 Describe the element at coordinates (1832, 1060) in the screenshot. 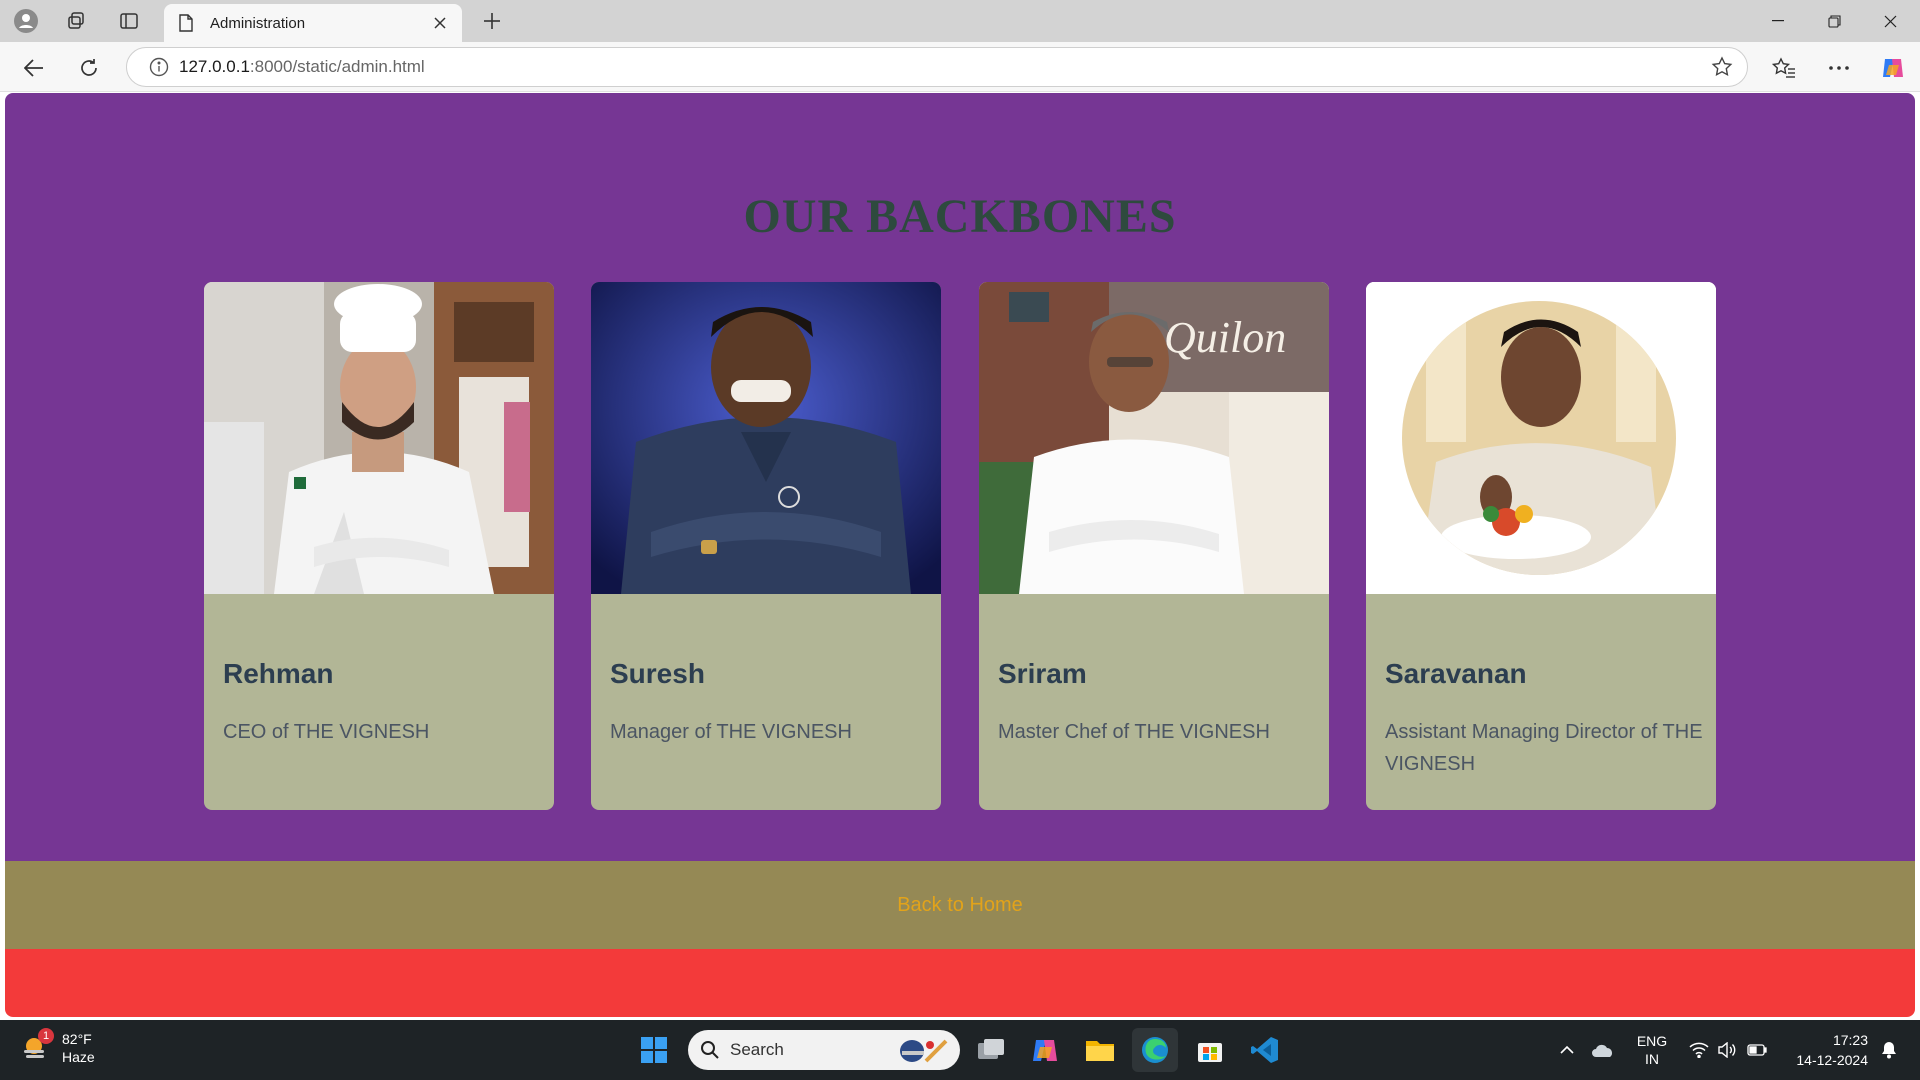

I see `clock-date: 14-12-2024` at that location.